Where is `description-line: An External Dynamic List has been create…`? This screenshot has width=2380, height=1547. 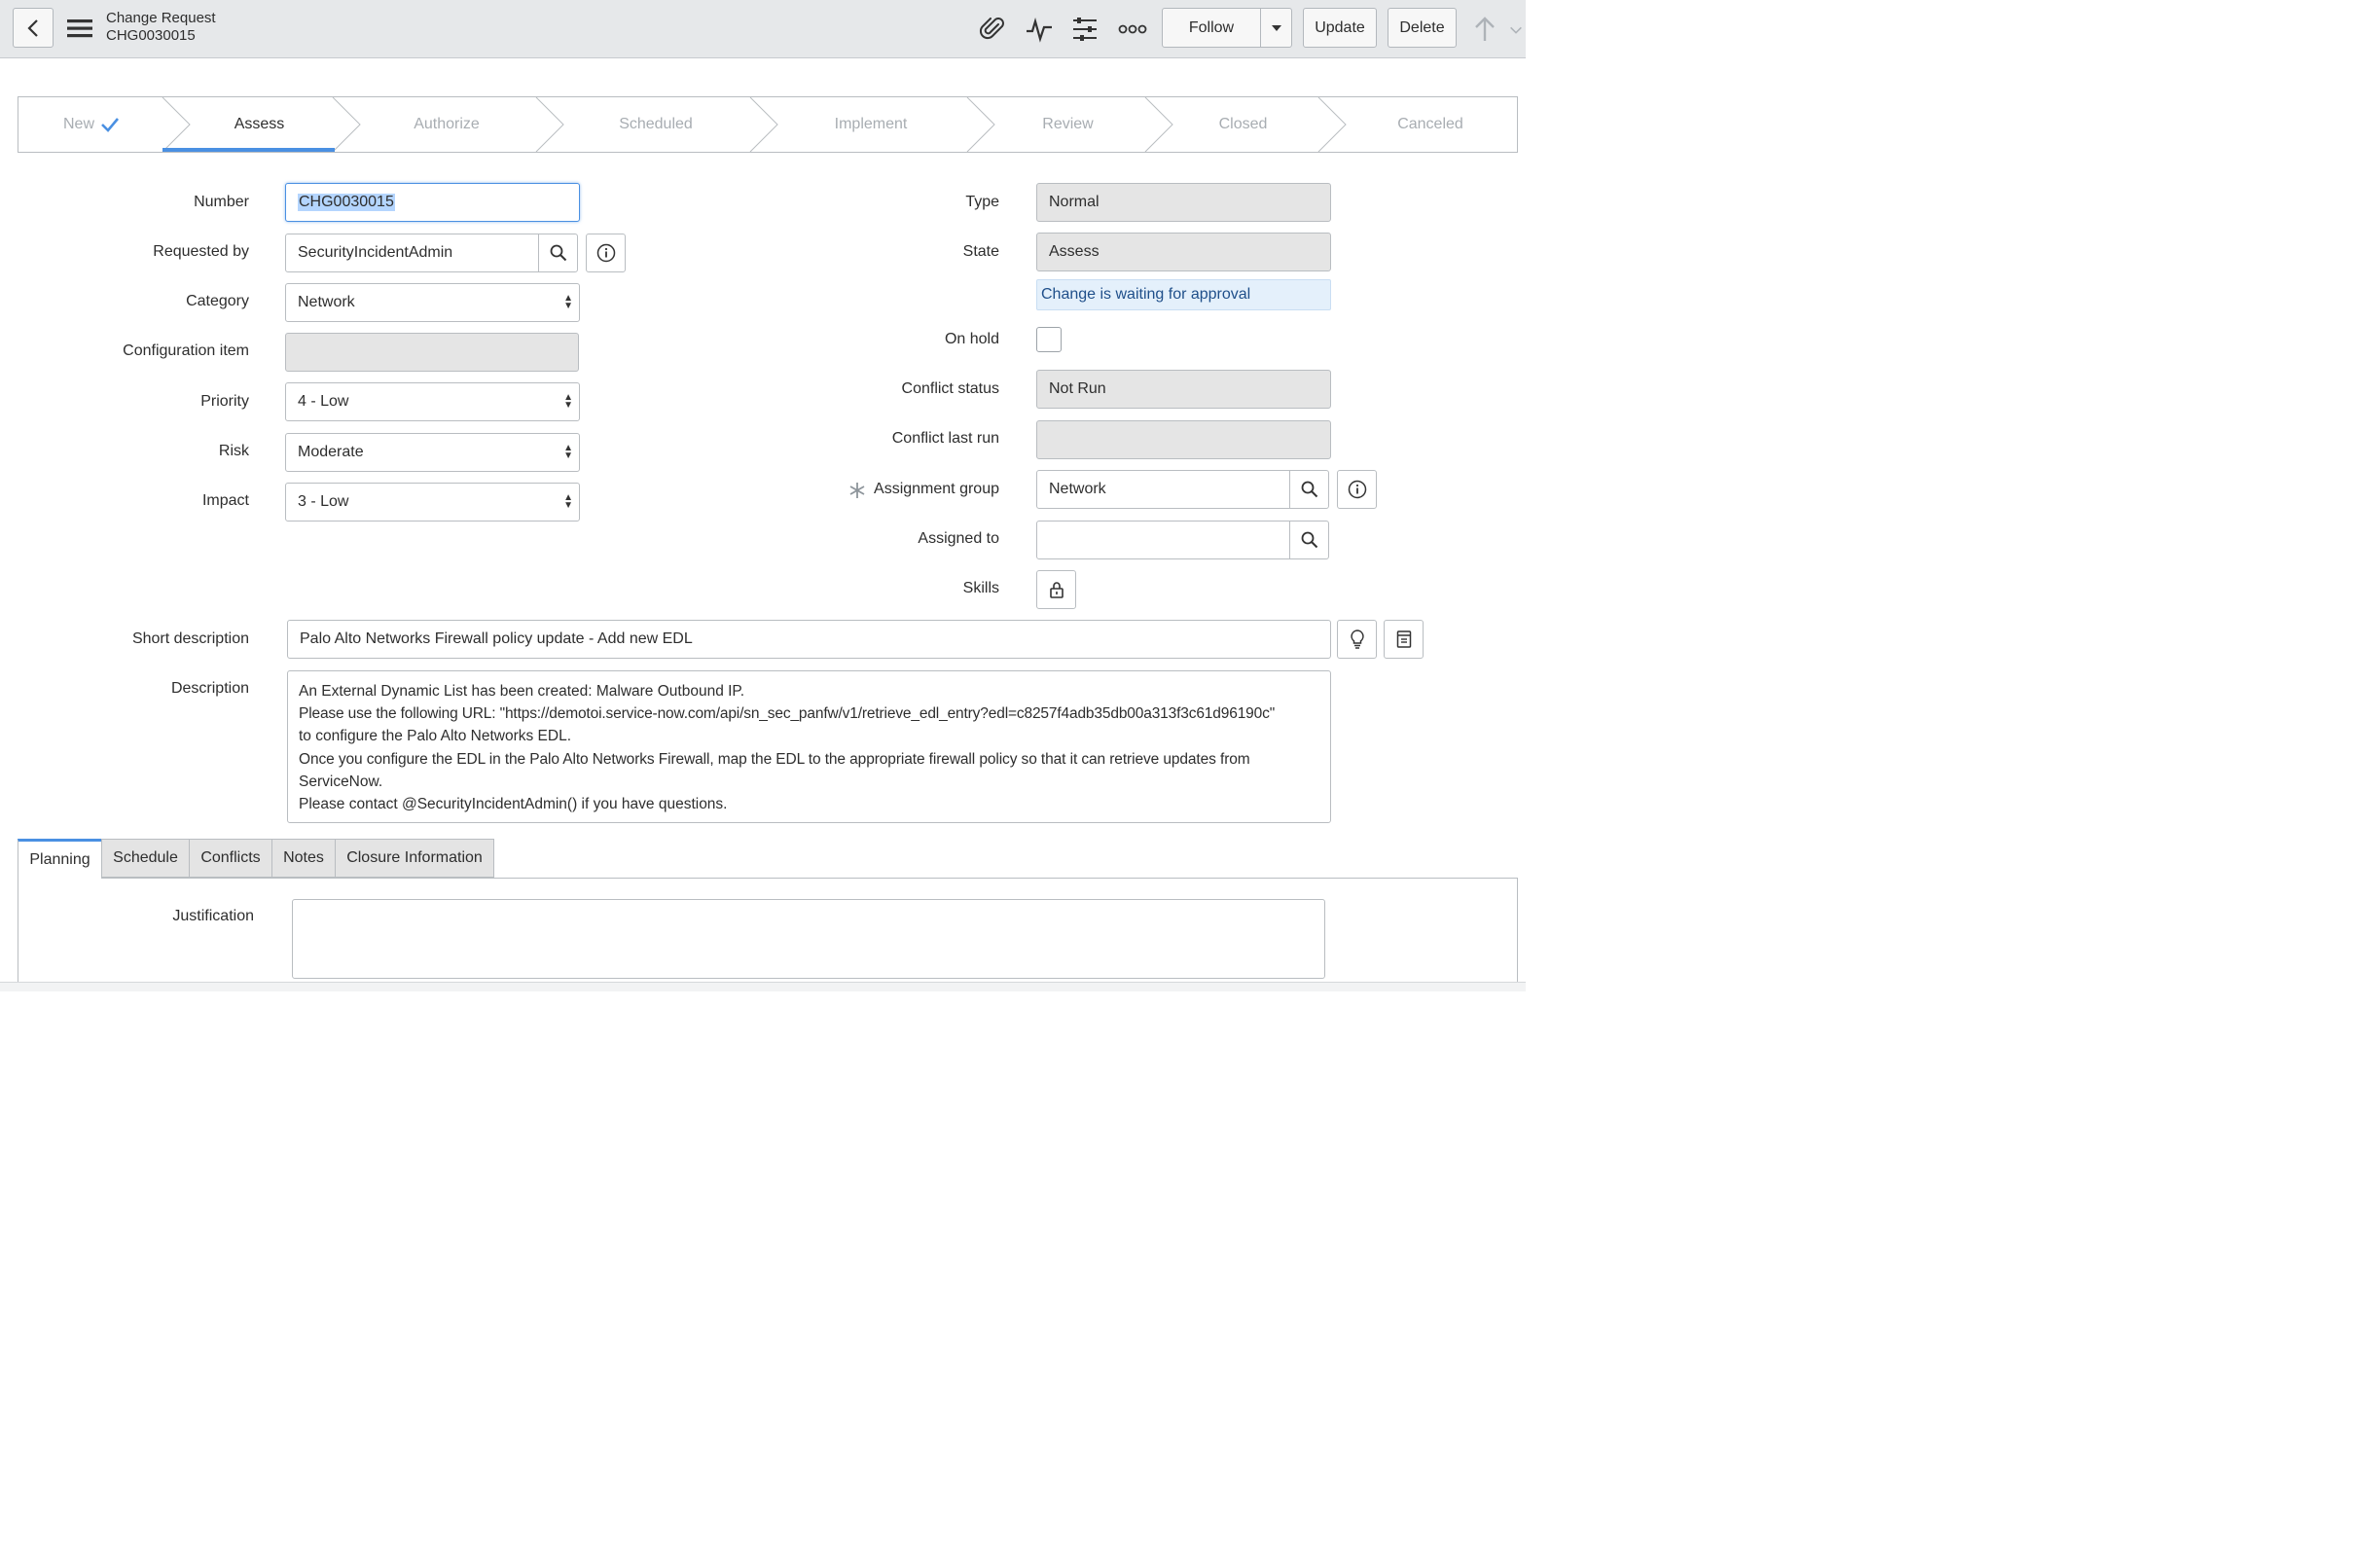 description-line: An External Dynamic List has been create… is located at coordinates (522, 691).